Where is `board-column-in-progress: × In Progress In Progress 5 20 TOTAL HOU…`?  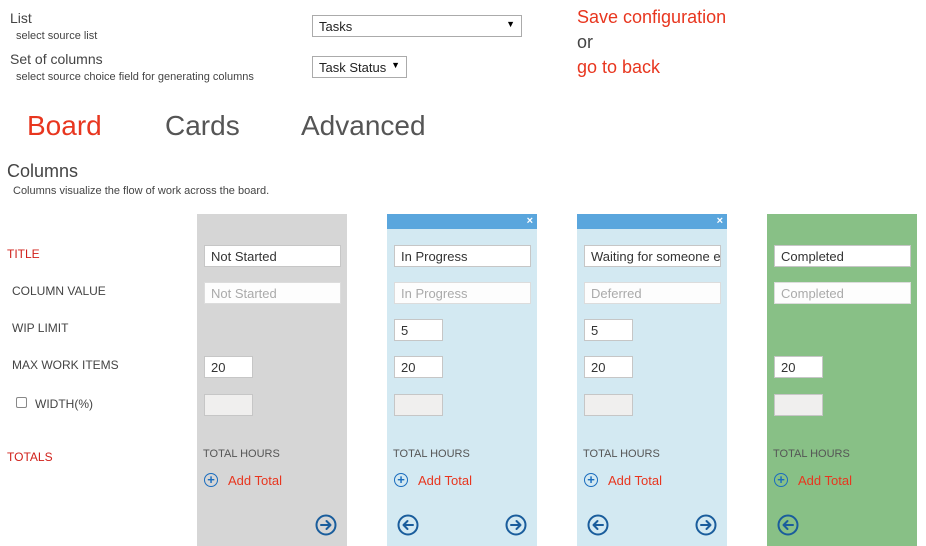
board-column-in-progress: × In Progress In Progress 5 20 TOTAL HOU… is located at coordinates (462, 380).